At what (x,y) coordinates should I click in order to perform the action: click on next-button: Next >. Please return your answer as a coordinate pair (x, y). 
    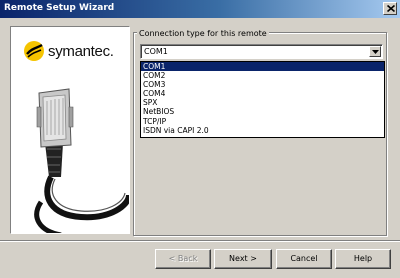
    Looking at the image, I should click on (243, 259).